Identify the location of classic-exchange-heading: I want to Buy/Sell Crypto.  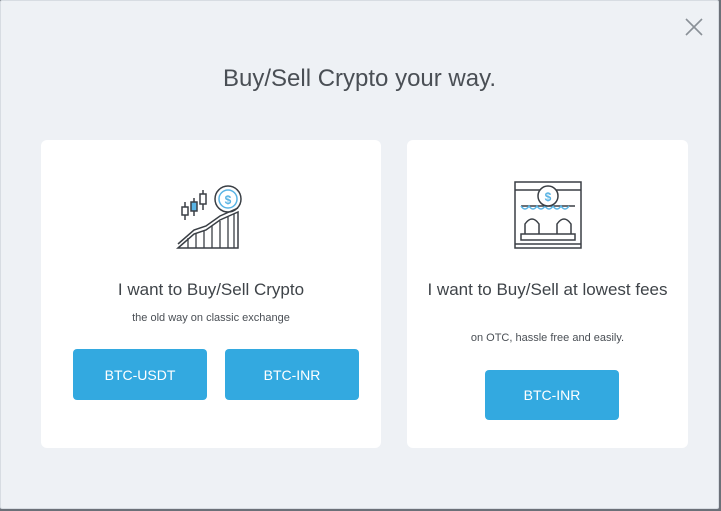
(211, 289).